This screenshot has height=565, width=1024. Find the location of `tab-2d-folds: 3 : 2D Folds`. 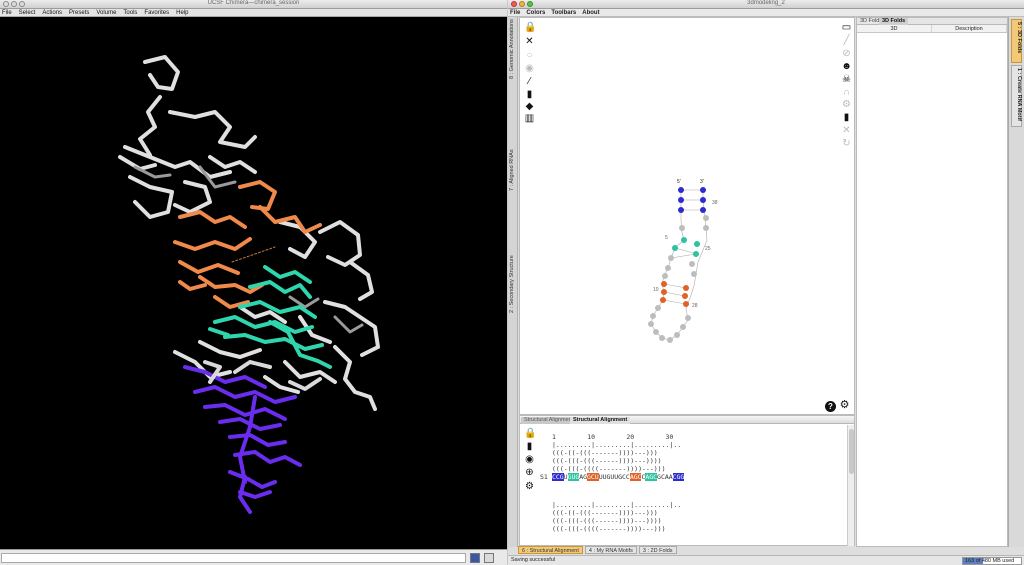

tab-2d-folds: 3 : 2D Folds is located at coordinates (657, 550).